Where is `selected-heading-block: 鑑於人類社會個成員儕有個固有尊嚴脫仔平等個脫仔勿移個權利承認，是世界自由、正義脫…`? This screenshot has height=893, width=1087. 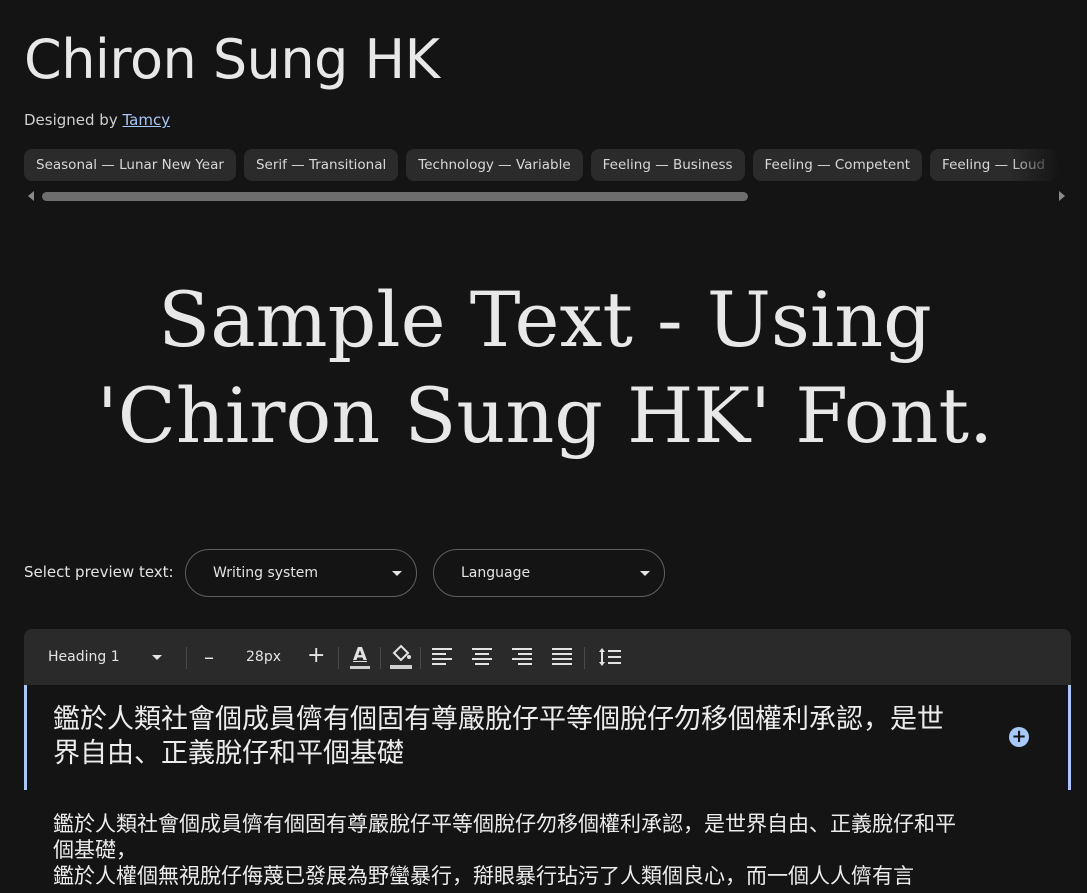
selected-heading-block: 鑑於人類社會個成員儕有個固有尊嚴脫仔平等個脫仔勿移個權利承認，是世界自由、正義脫… is located at coordinates (547, 737).